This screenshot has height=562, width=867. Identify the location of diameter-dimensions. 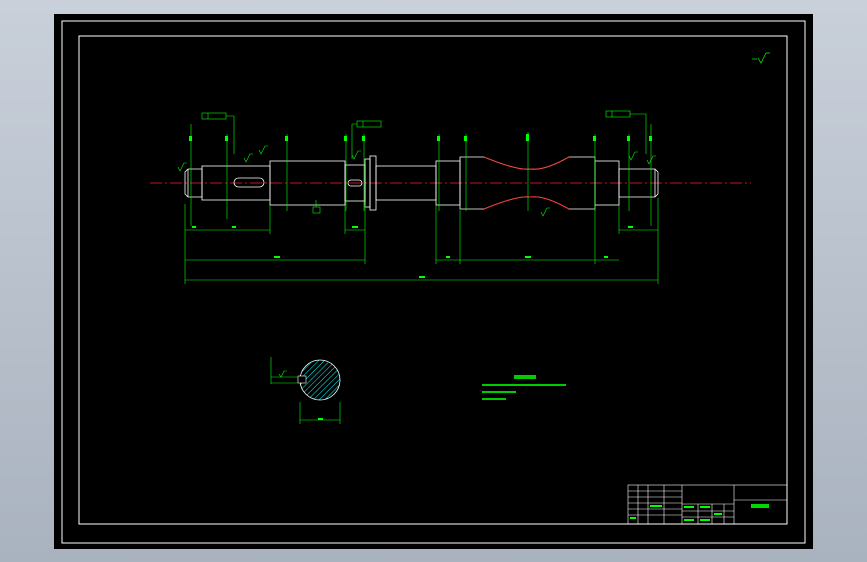
(421, 175).